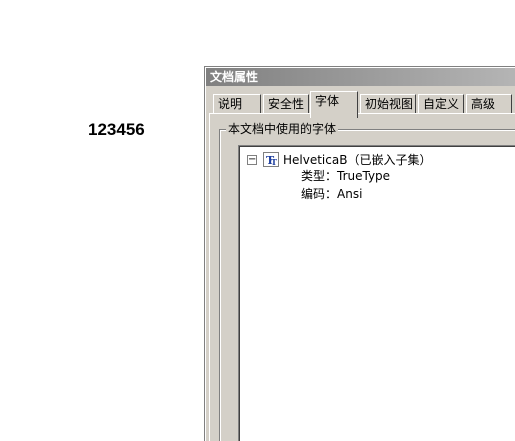 The width and height of the screenshot is (515, 441). I want to click on tab-label: 自定义, so click(441, 104).